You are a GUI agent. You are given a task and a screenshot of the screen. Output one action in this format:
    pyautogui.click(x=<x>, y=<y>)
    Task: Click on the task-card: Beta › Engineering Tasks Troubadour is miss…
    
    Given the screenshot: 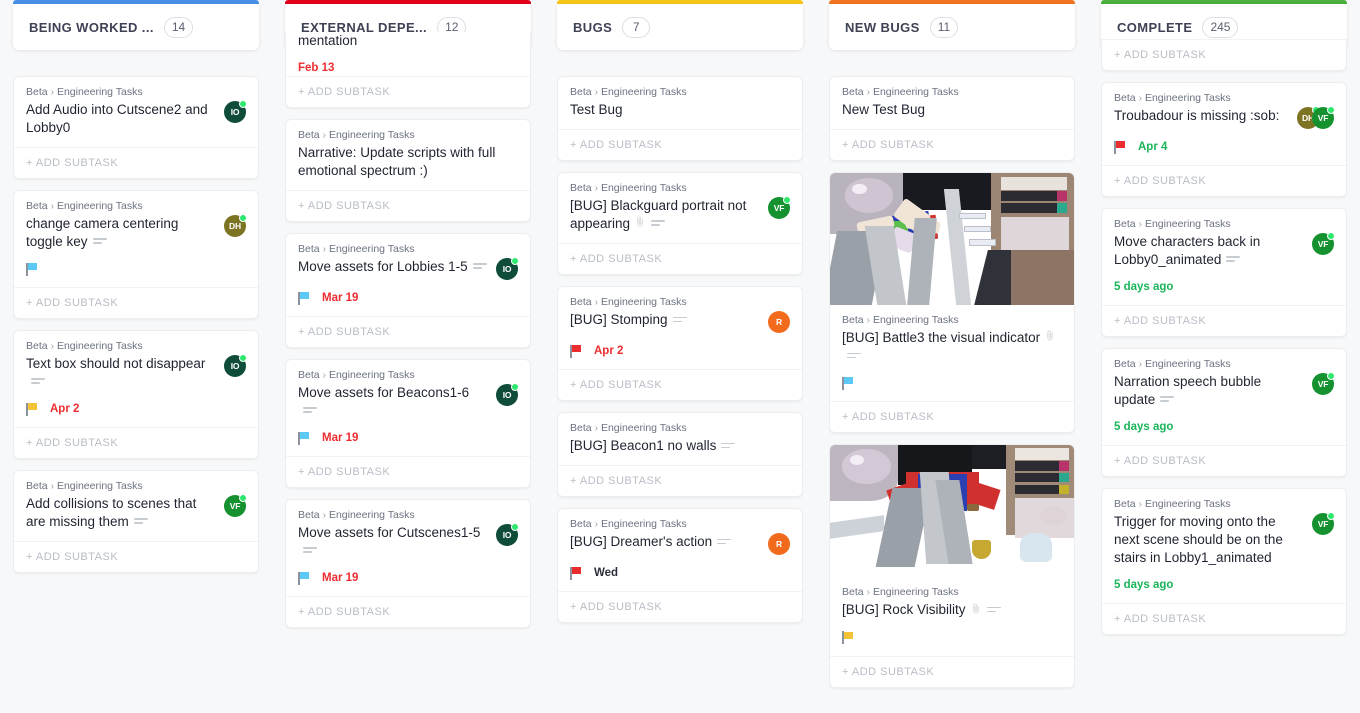 What is the action you would take?
    pyautogui.click(x=1224, y=139)
    